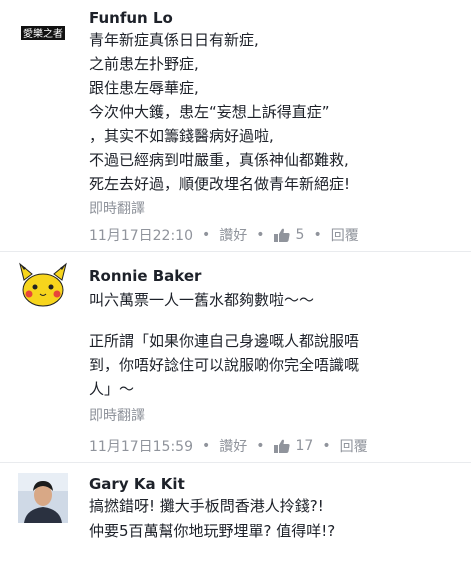 This screenshot has height=564, width=471. I want to click on comment-author: Gary Ka Kit, so click(137, 484).